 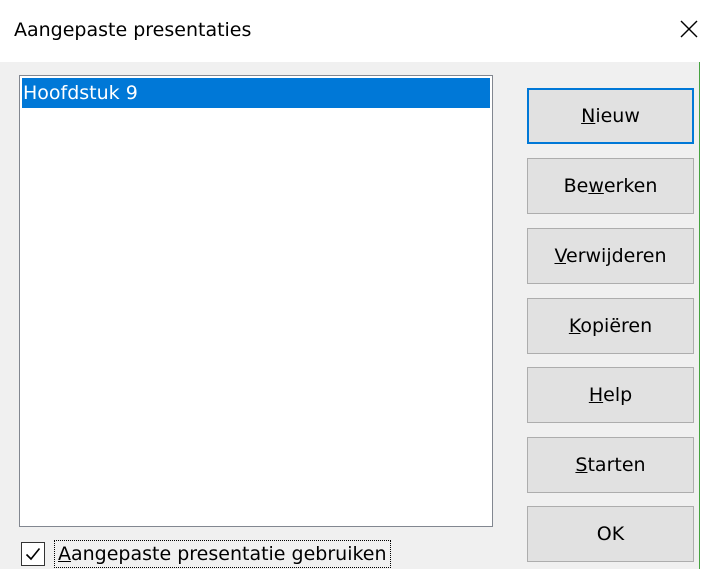 What do you see at coordinates (560, 256) in the screenshot?
I see `delete-button-mnemonic: V` at bounding box center [560, 256].